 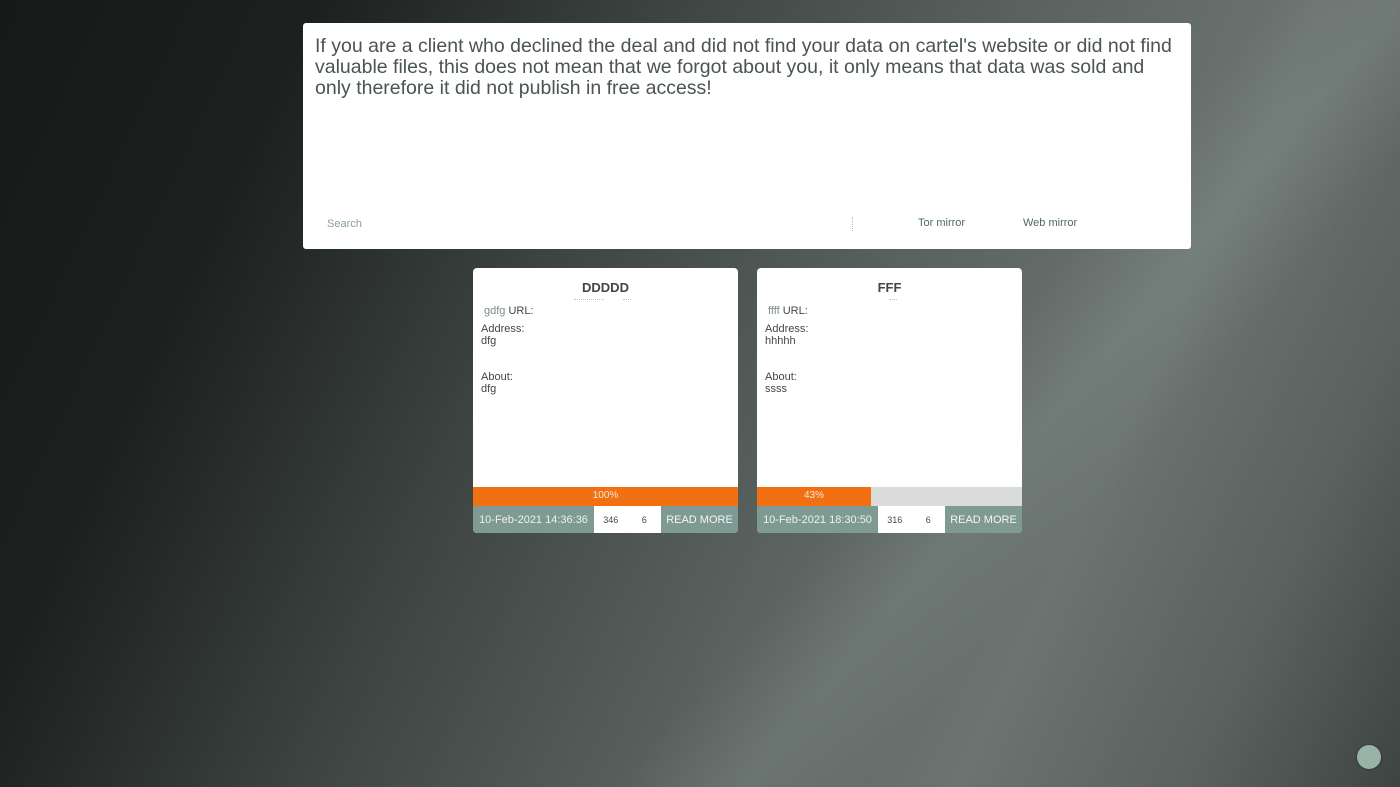 What do you see at coordinates (1369, 757) in the screenshot?
I see `chat-button` at bounding box center [1369, 757].